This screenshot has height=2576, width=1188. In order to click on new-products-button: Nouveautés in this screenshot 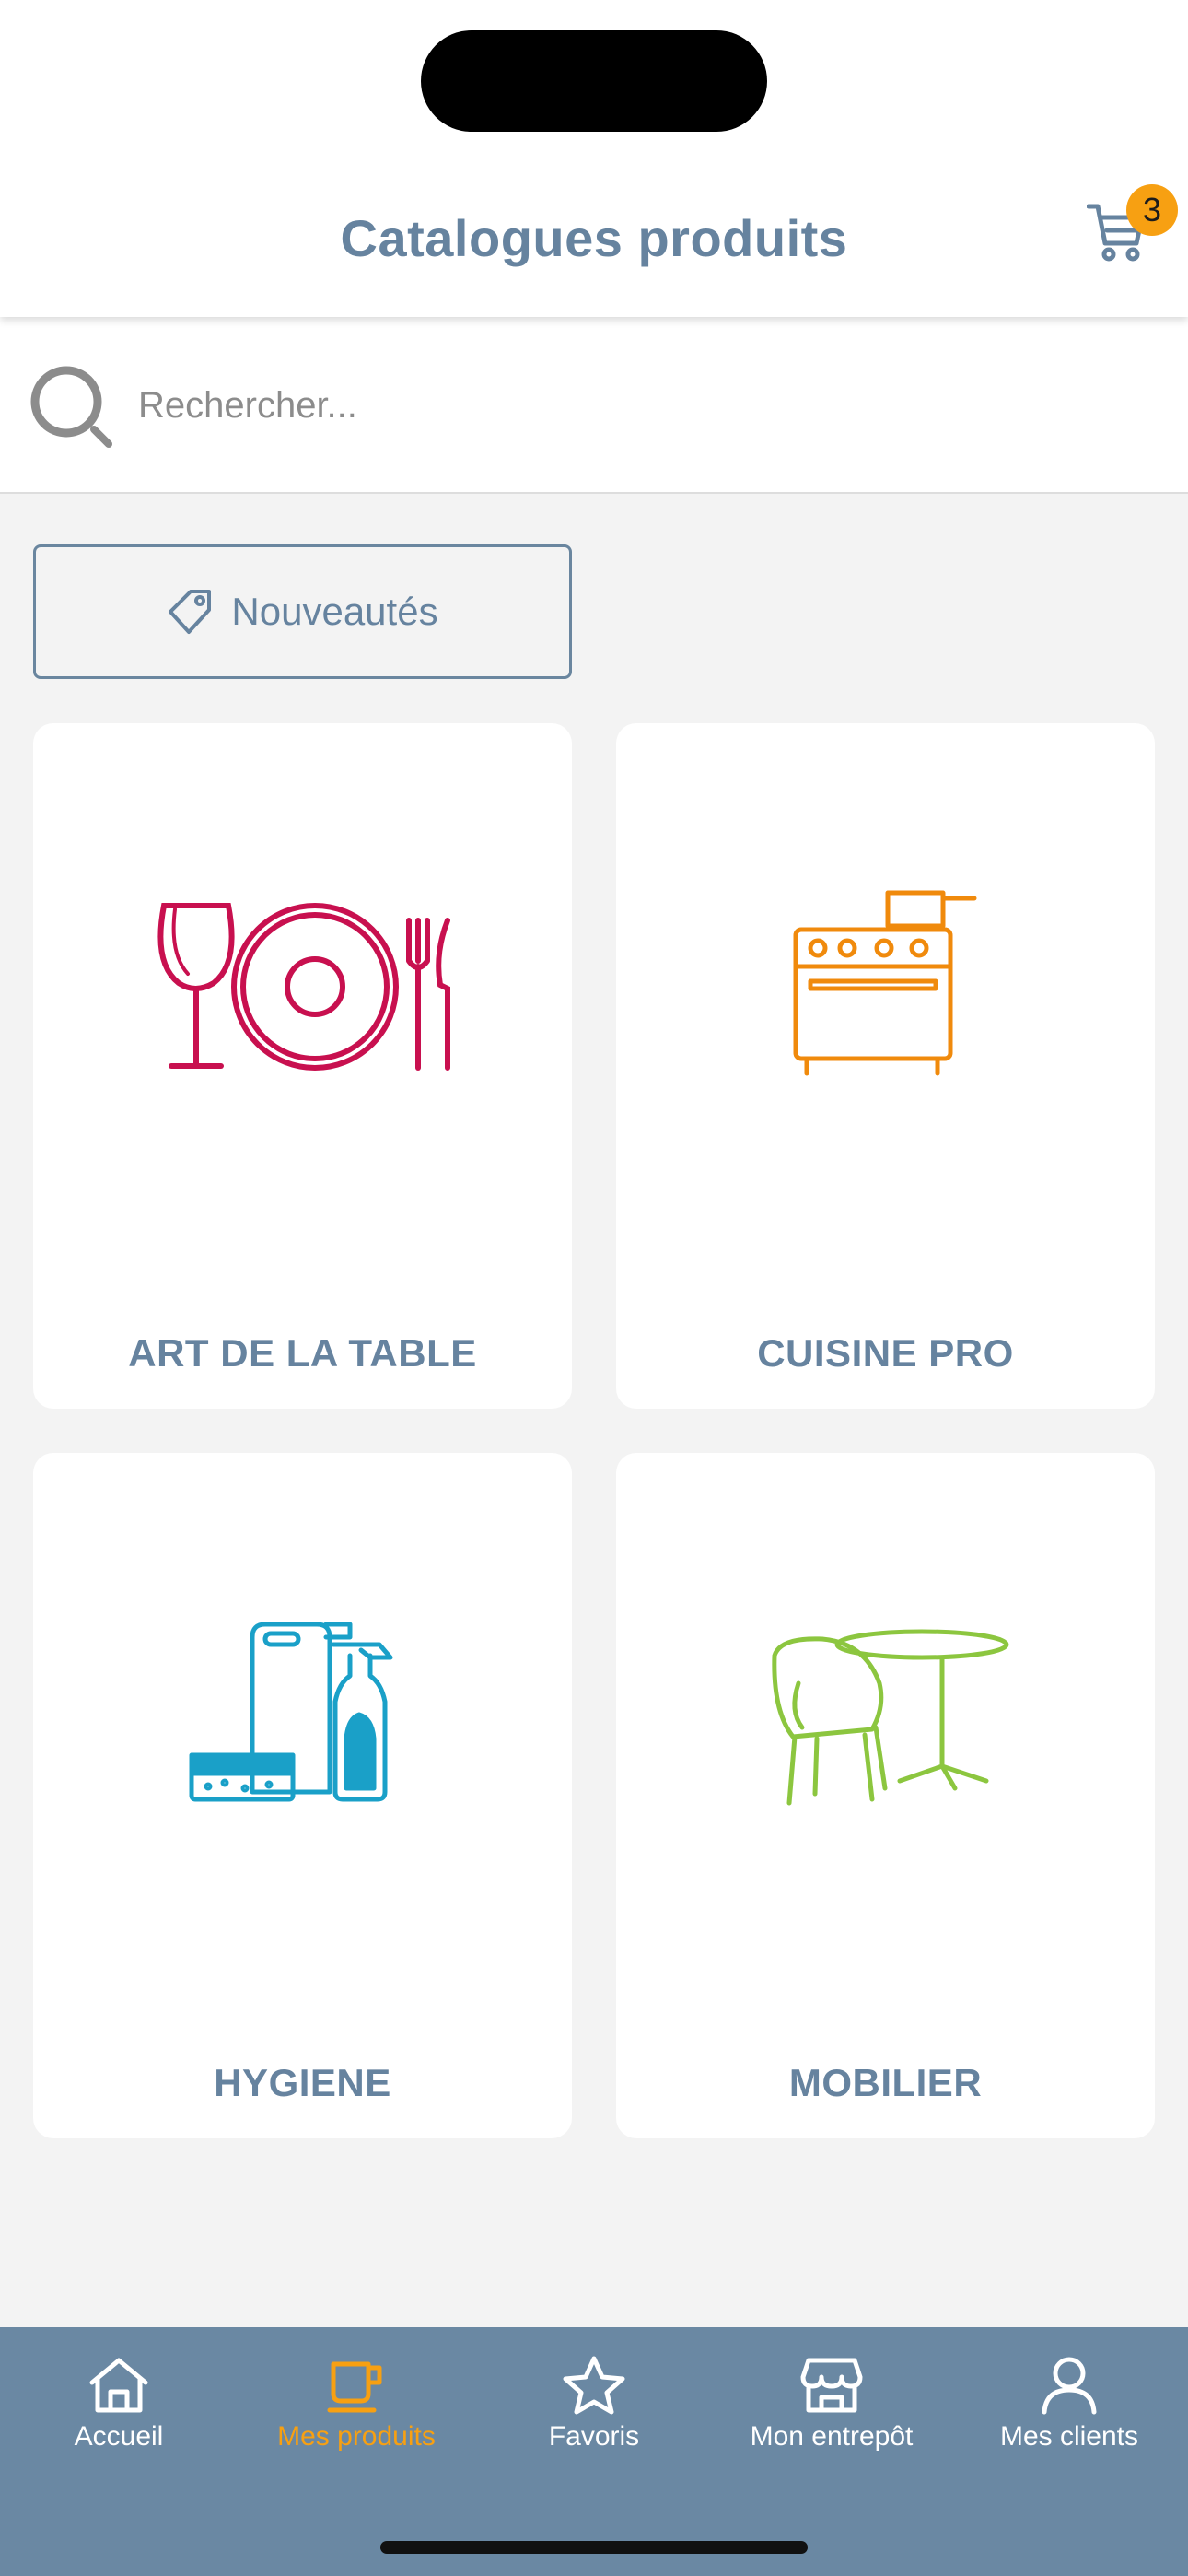, I will do `click(302, 611)`.